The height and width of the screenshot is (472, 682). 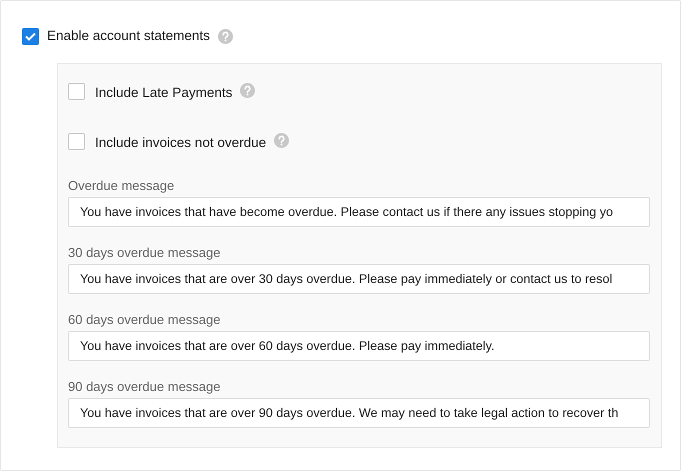 I want to click on field-label: Overdue message, so click(x=122, y=185).